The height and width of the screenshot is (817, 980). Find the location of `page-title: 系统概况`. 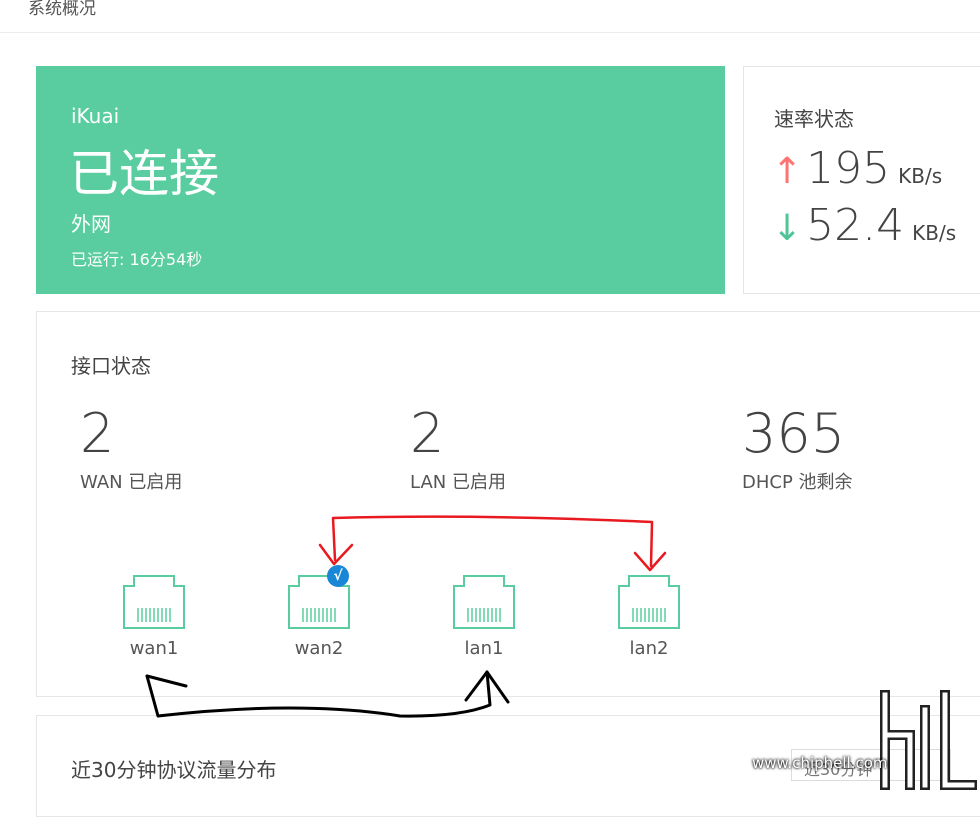

page-title: 系统概况 is located at coordinates (62, 9).